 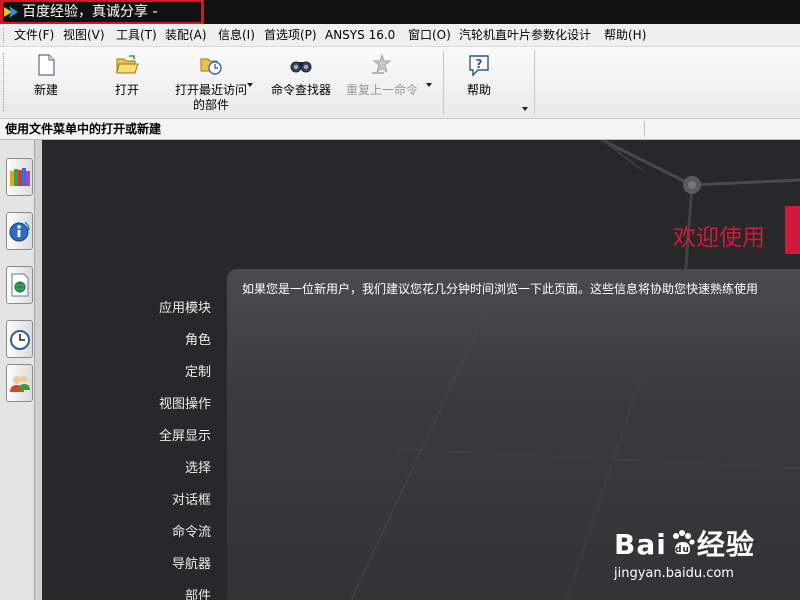 I want to click on resource-roles-button, so click(x=19, y=177).